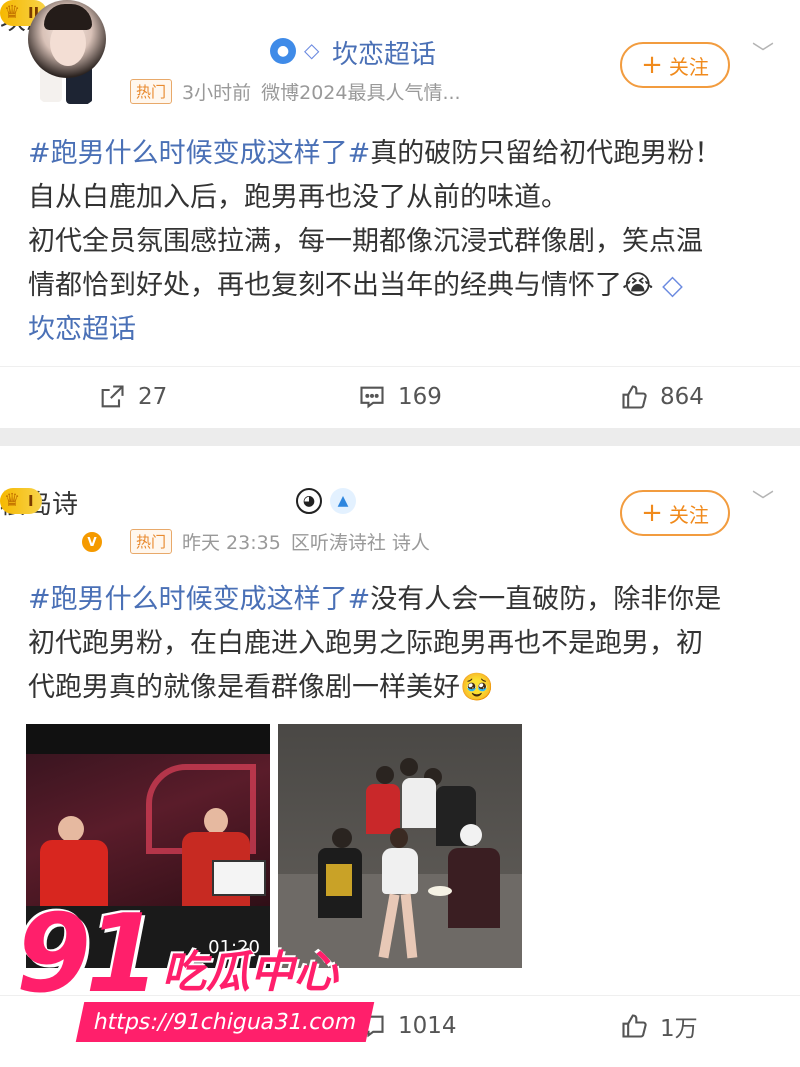  What do you see at coordinates (360, 543) in the screenshot?
I see `post-source: 区听涛诗社 诗人` at bounding box center [360, 543].